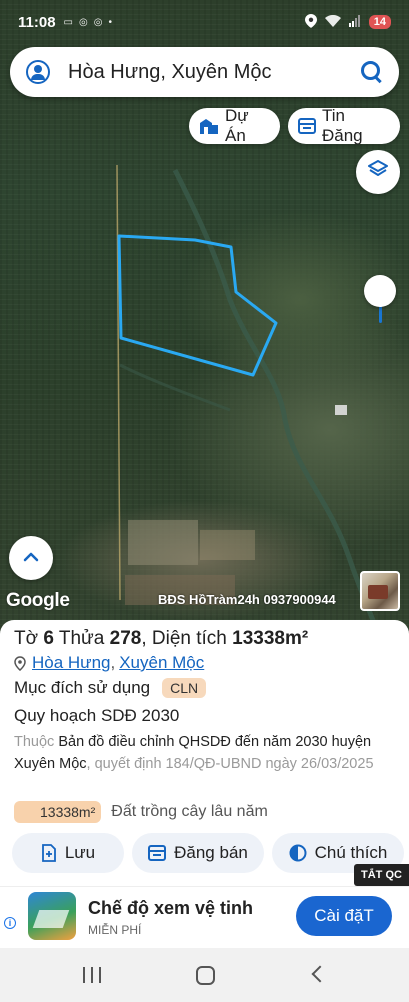 The height and width of the screenshot is (1002, 409). What do you see at coordinates (230, 764) in the screenshot?
I see `decision-info: , quyết định 184/QĐ-UBND ngày 26/03/2025` at bounding box center [230, 764].